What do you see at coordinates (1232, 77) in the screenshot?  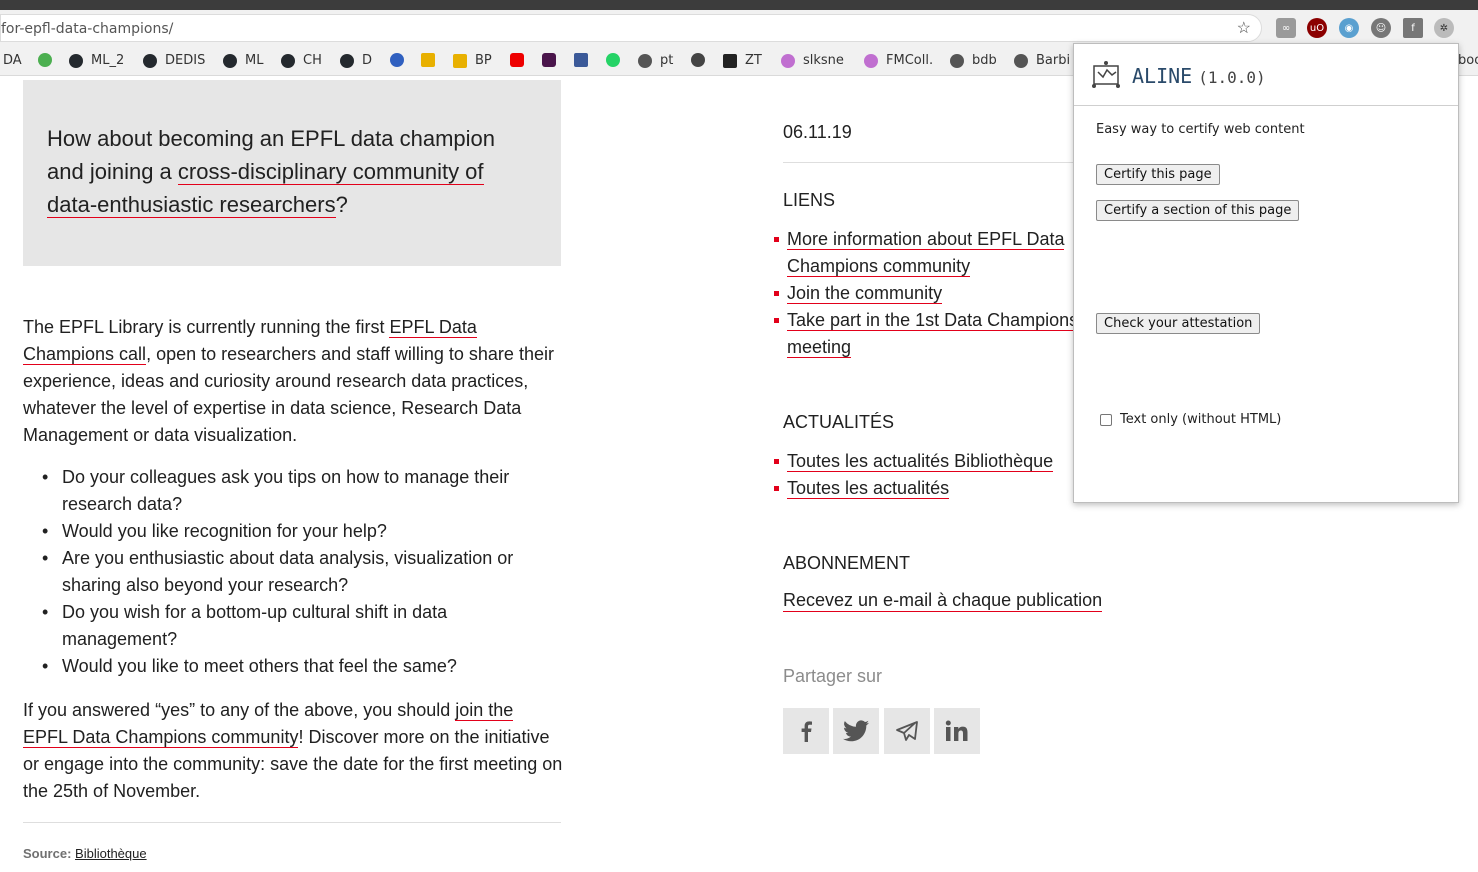 I see `popup-version: (1.0.0)` at bounding box center [1232, 77].